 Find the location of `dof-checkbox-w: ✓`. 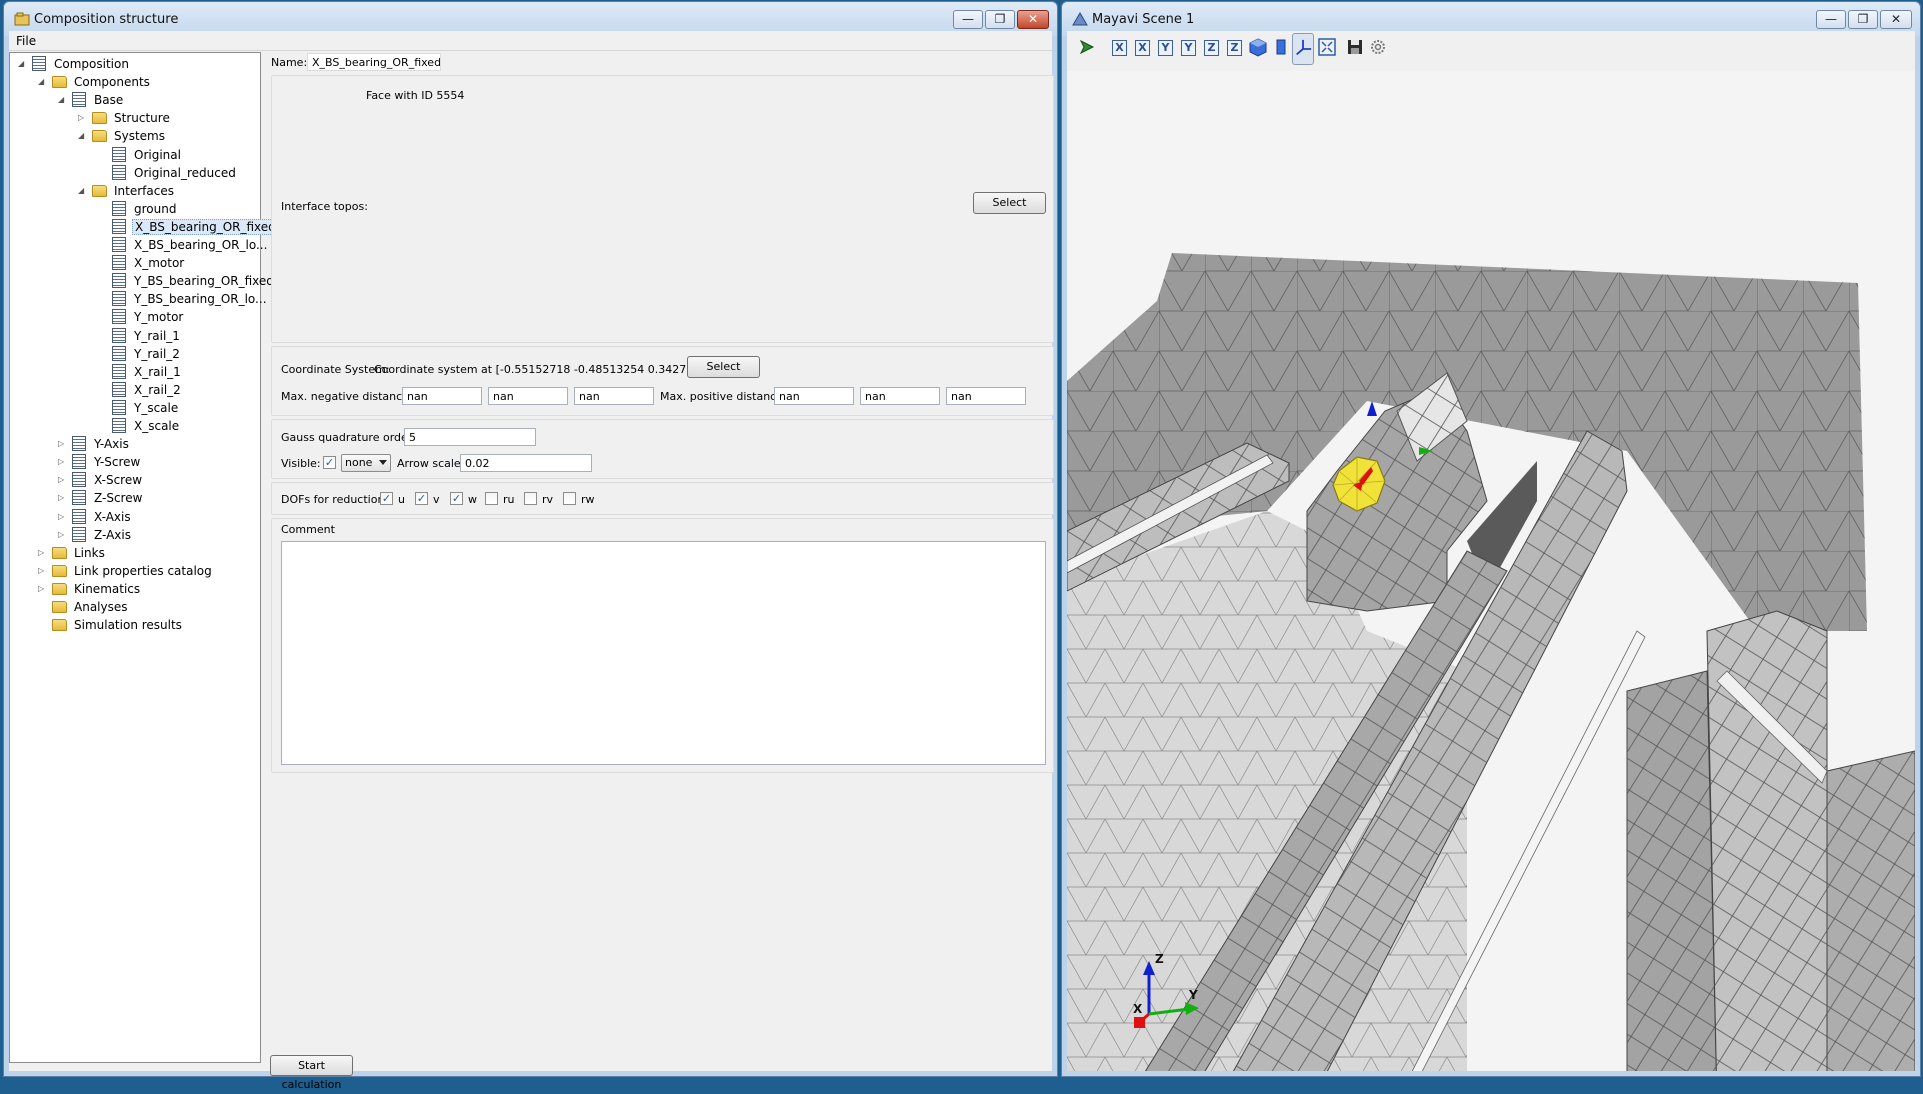

dof-checkbox-w: ✓ is located at coordinates (456, 498).